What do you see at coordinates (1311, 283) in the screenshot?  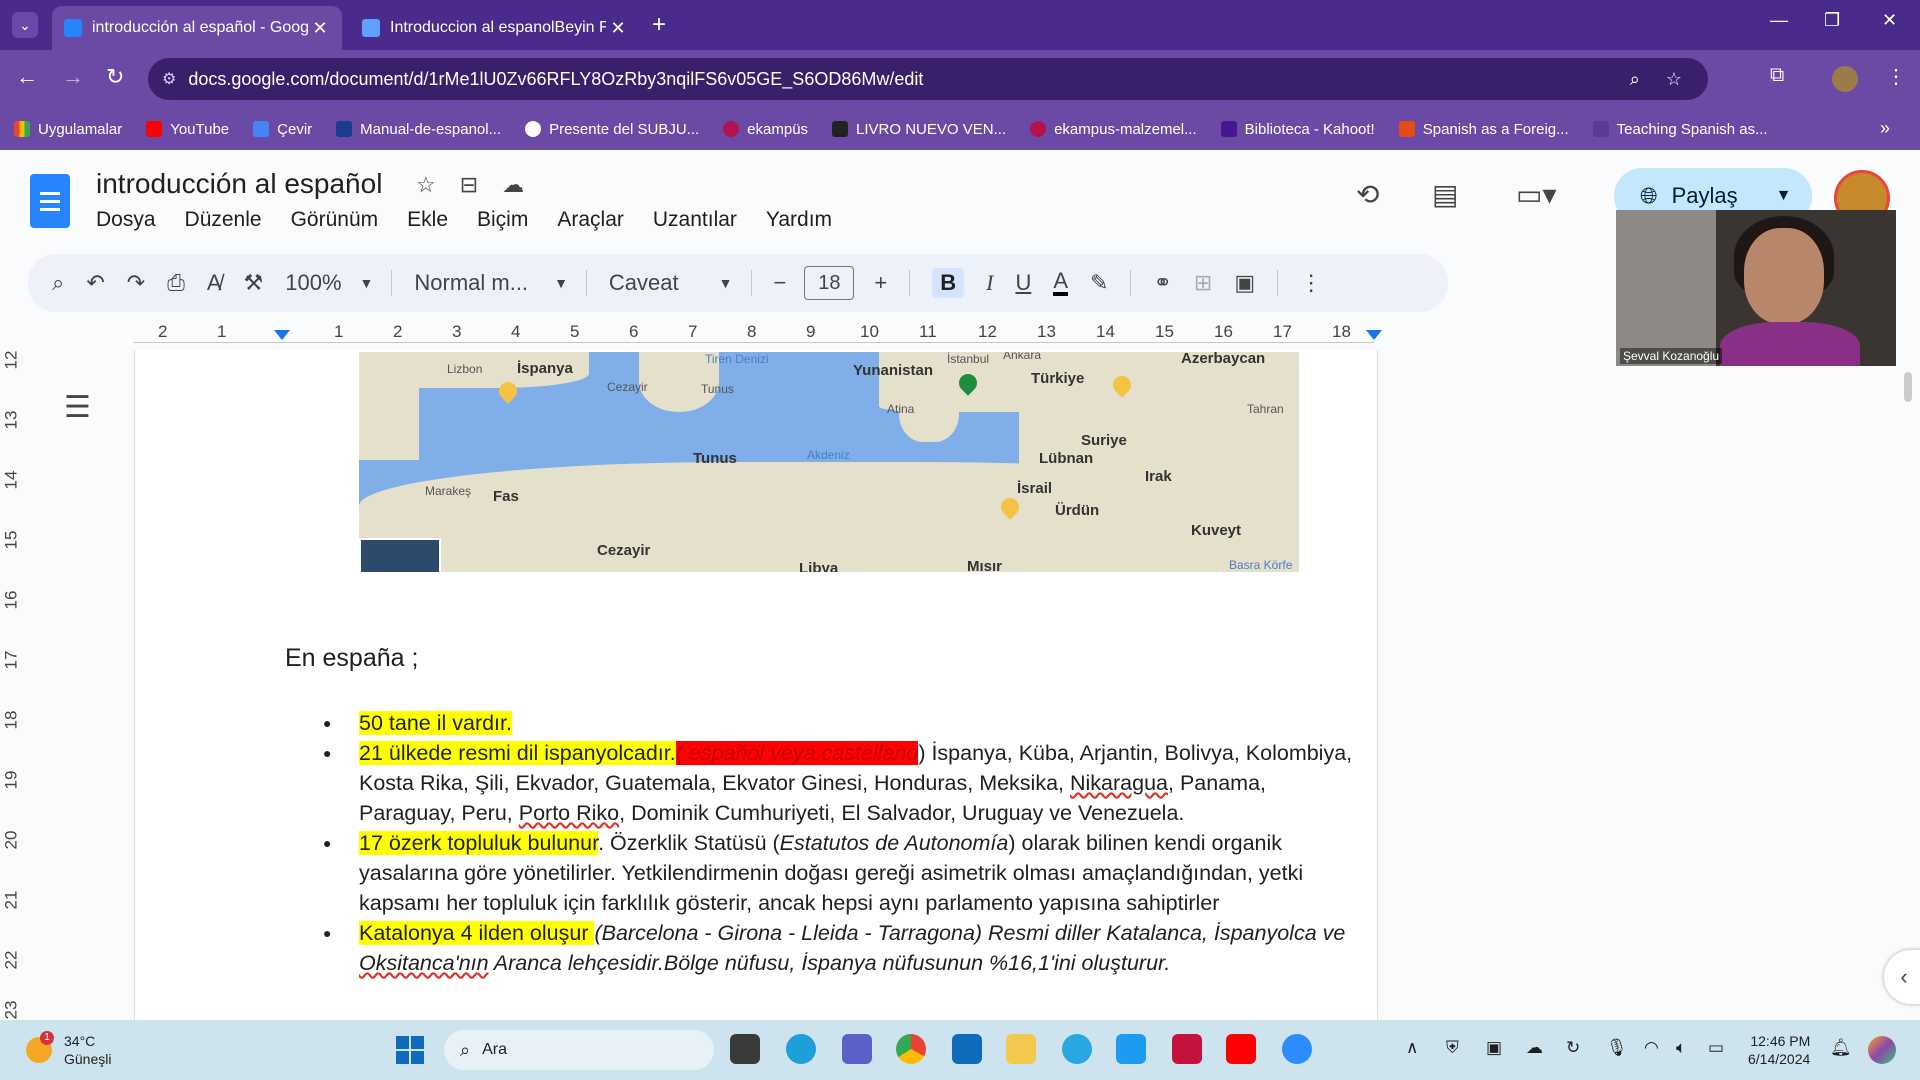 I see `more-options-icon: ⋮` at bounding box center [1311, 283].